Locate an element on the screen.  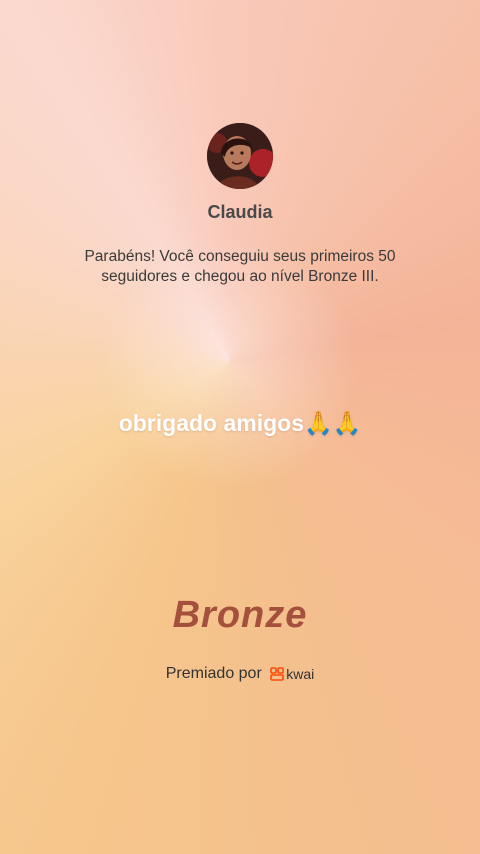
kwai-logo-icon is located at coordinates (277, 673).